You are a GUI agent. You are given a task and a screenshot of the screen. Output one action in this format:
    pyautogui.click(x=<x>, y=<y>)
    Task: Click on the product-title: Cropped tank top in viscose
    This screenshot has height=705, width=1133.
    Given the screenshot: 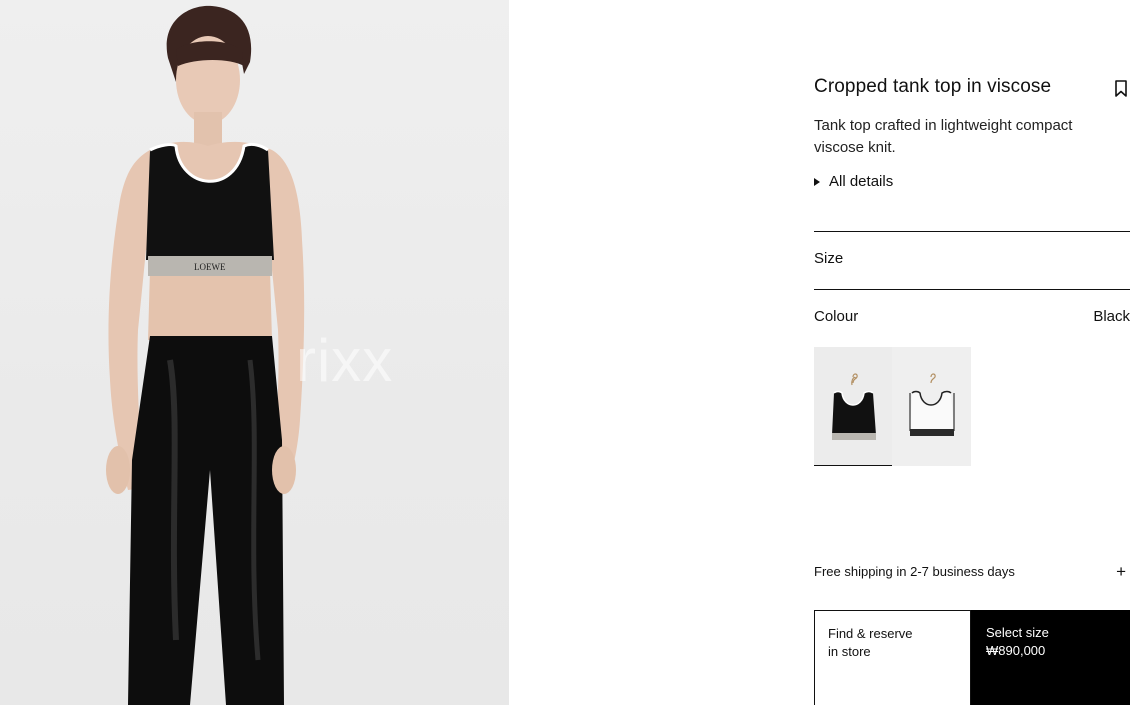 What is the action you would take?
    pyautogui.click(x=933, y=86)
    